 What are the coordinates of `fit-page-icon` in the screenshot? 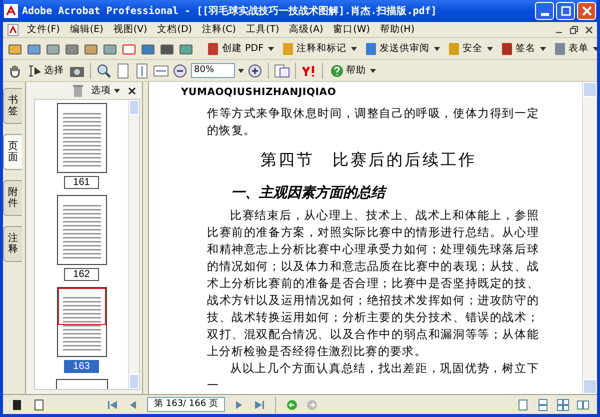 It's located at (142, 70).